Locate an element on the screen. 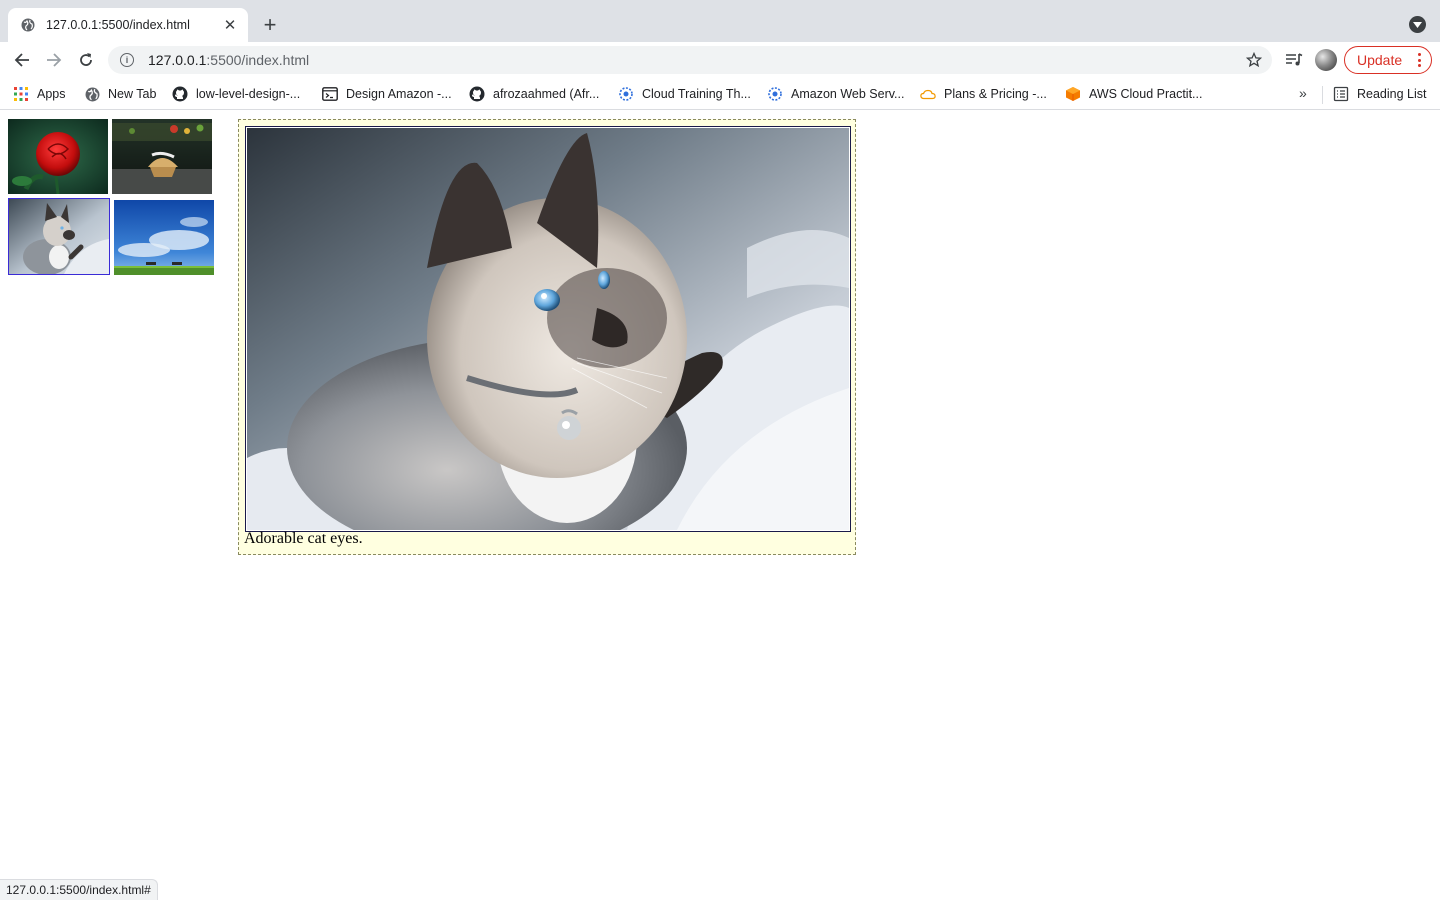 The height and width of the screenshot is (900, 1440). update-button: Update is located at coordinates (1388, 60).